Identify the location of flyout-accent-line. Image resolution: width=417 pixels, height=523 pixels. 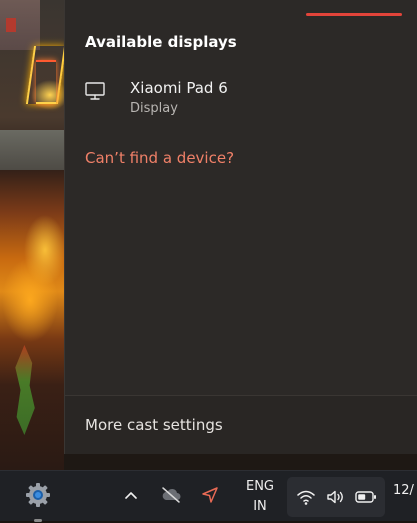
(354, 14).